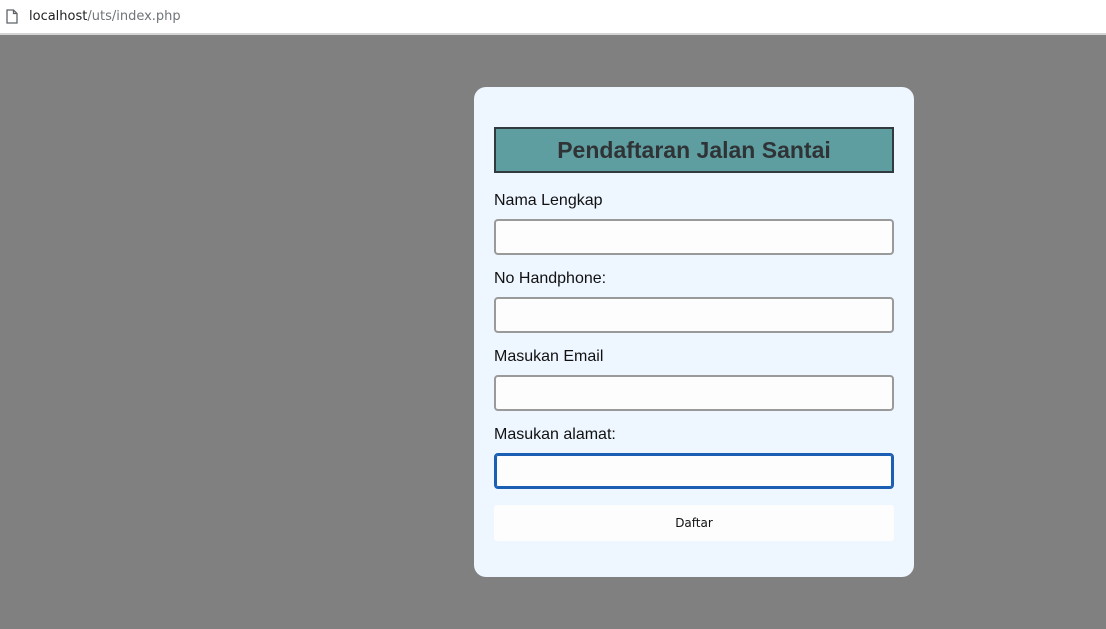 This screenshot has width=1106, height=629. I want to click on email-label: Masukan Email, so click(549, 356).